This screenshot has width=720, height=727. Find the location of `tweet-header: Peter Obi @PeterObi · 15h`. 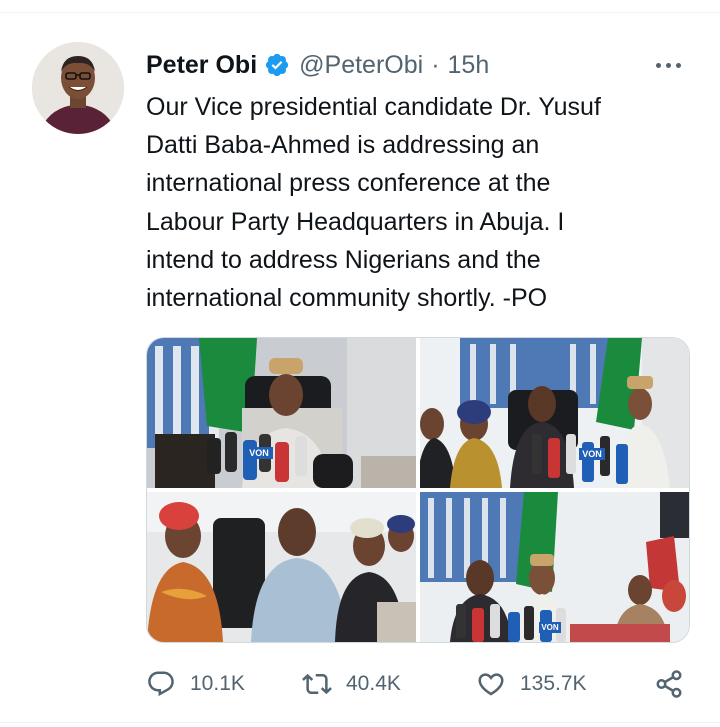

tweet-header: Peter Obi @PeterObi · 15h is located at coordinates (317, 65).